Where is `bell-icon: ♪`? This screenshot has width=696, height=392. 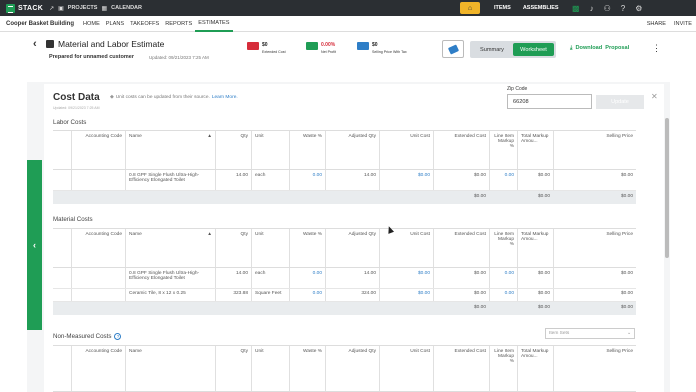
bell-icon: ♪ is located at coordinates (592, 8).